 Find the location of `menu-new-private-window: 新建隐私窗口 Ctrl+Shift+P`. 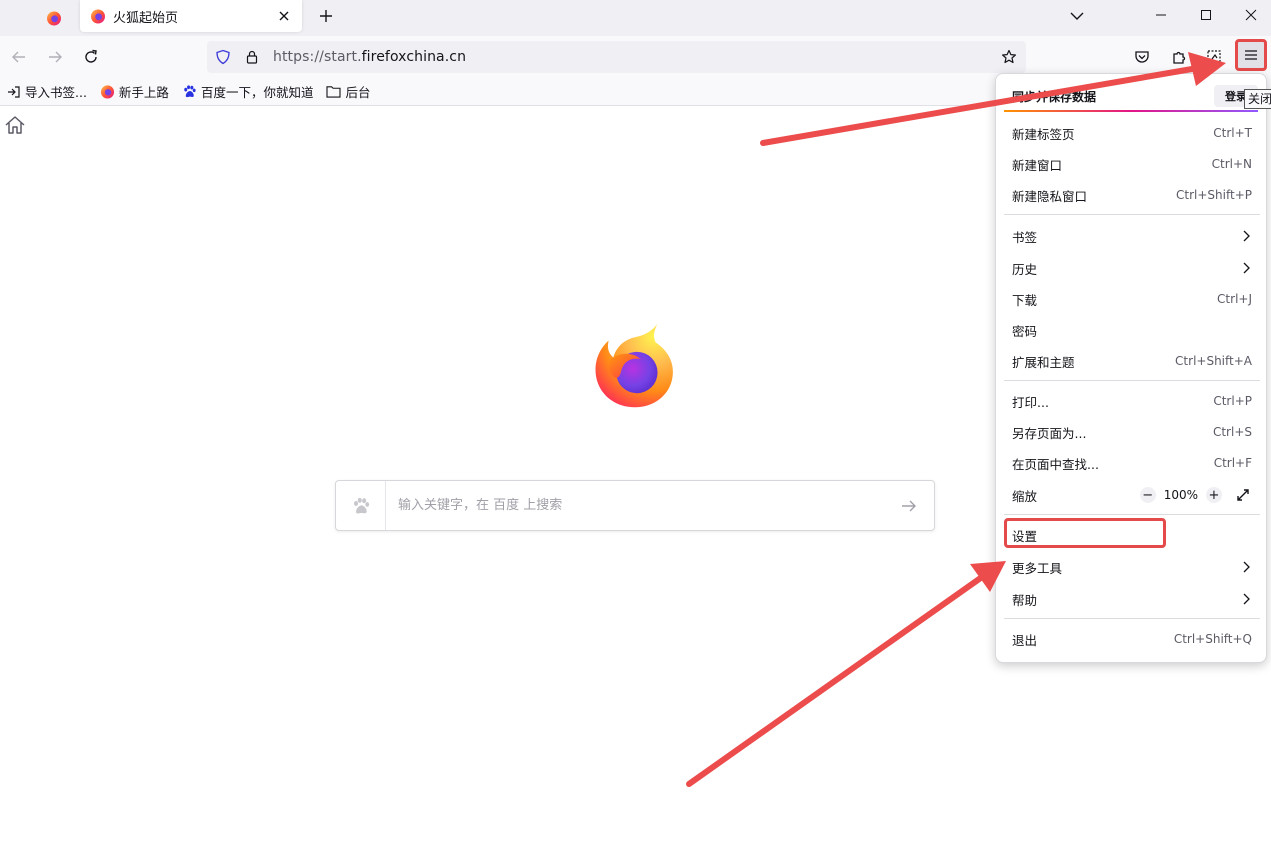

menu-new-private-window: 新建隐私窗口 Ctrl+Shift+P is located at coordinates (1132, 195).